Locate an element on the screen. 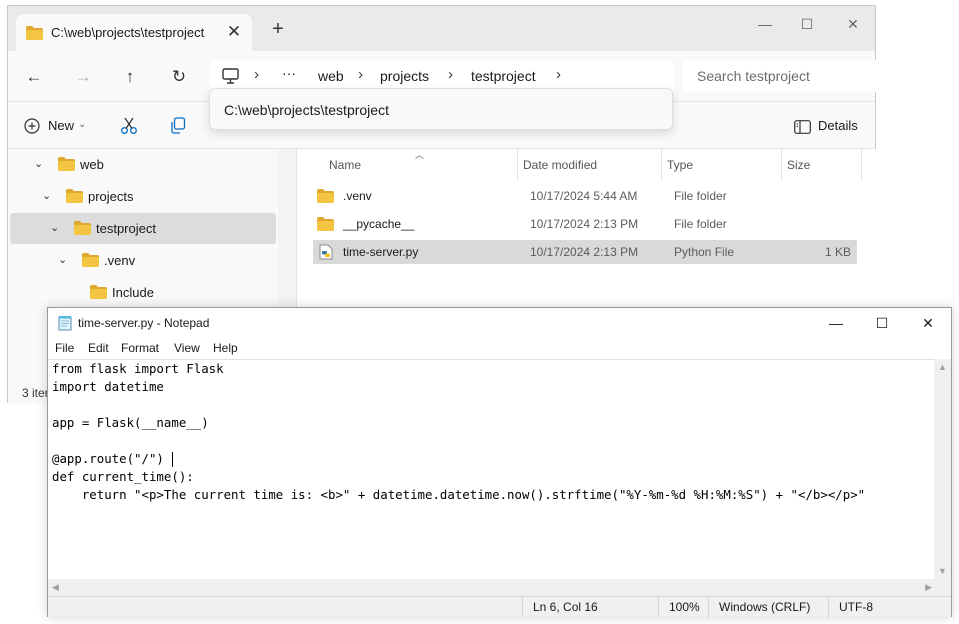 The image size is (959, 624). file-type: Python File is located at coordinates (704, 252).